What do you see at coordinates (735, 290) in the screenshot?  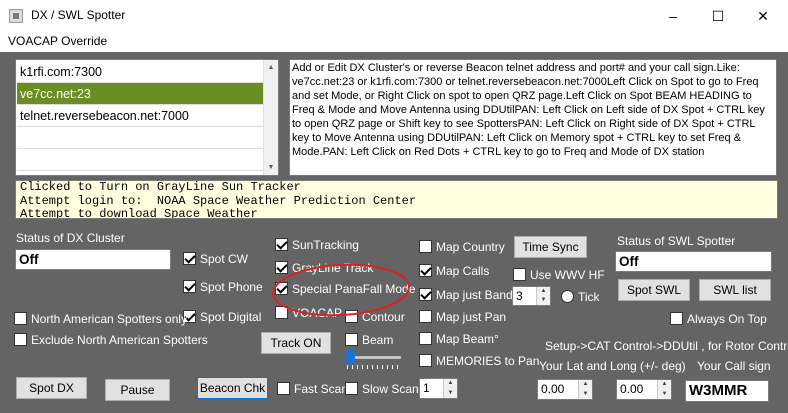 I see `swl-list-button: SWL list` at bounding box center [735, 290].